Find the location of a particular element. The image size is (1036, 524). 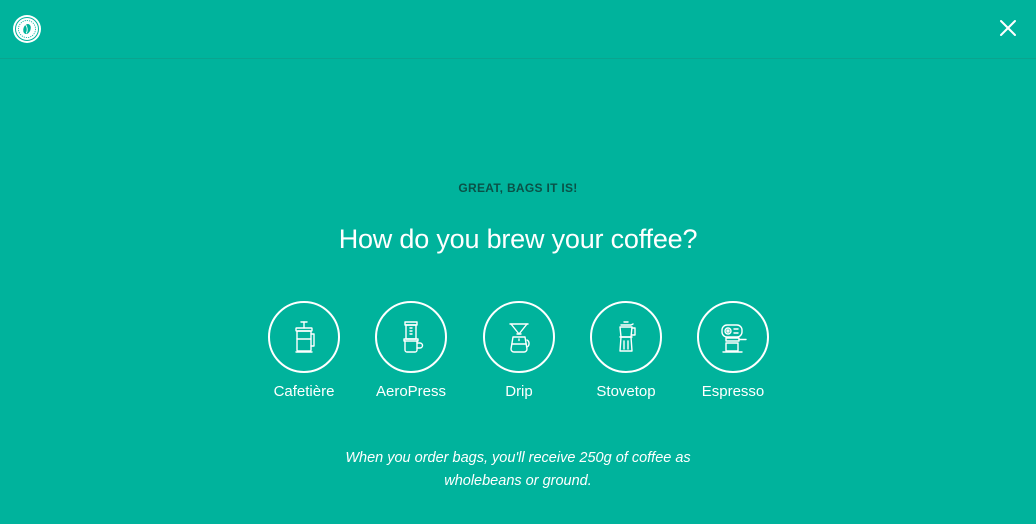

french-press-icon is located at coordinates (305, 337).